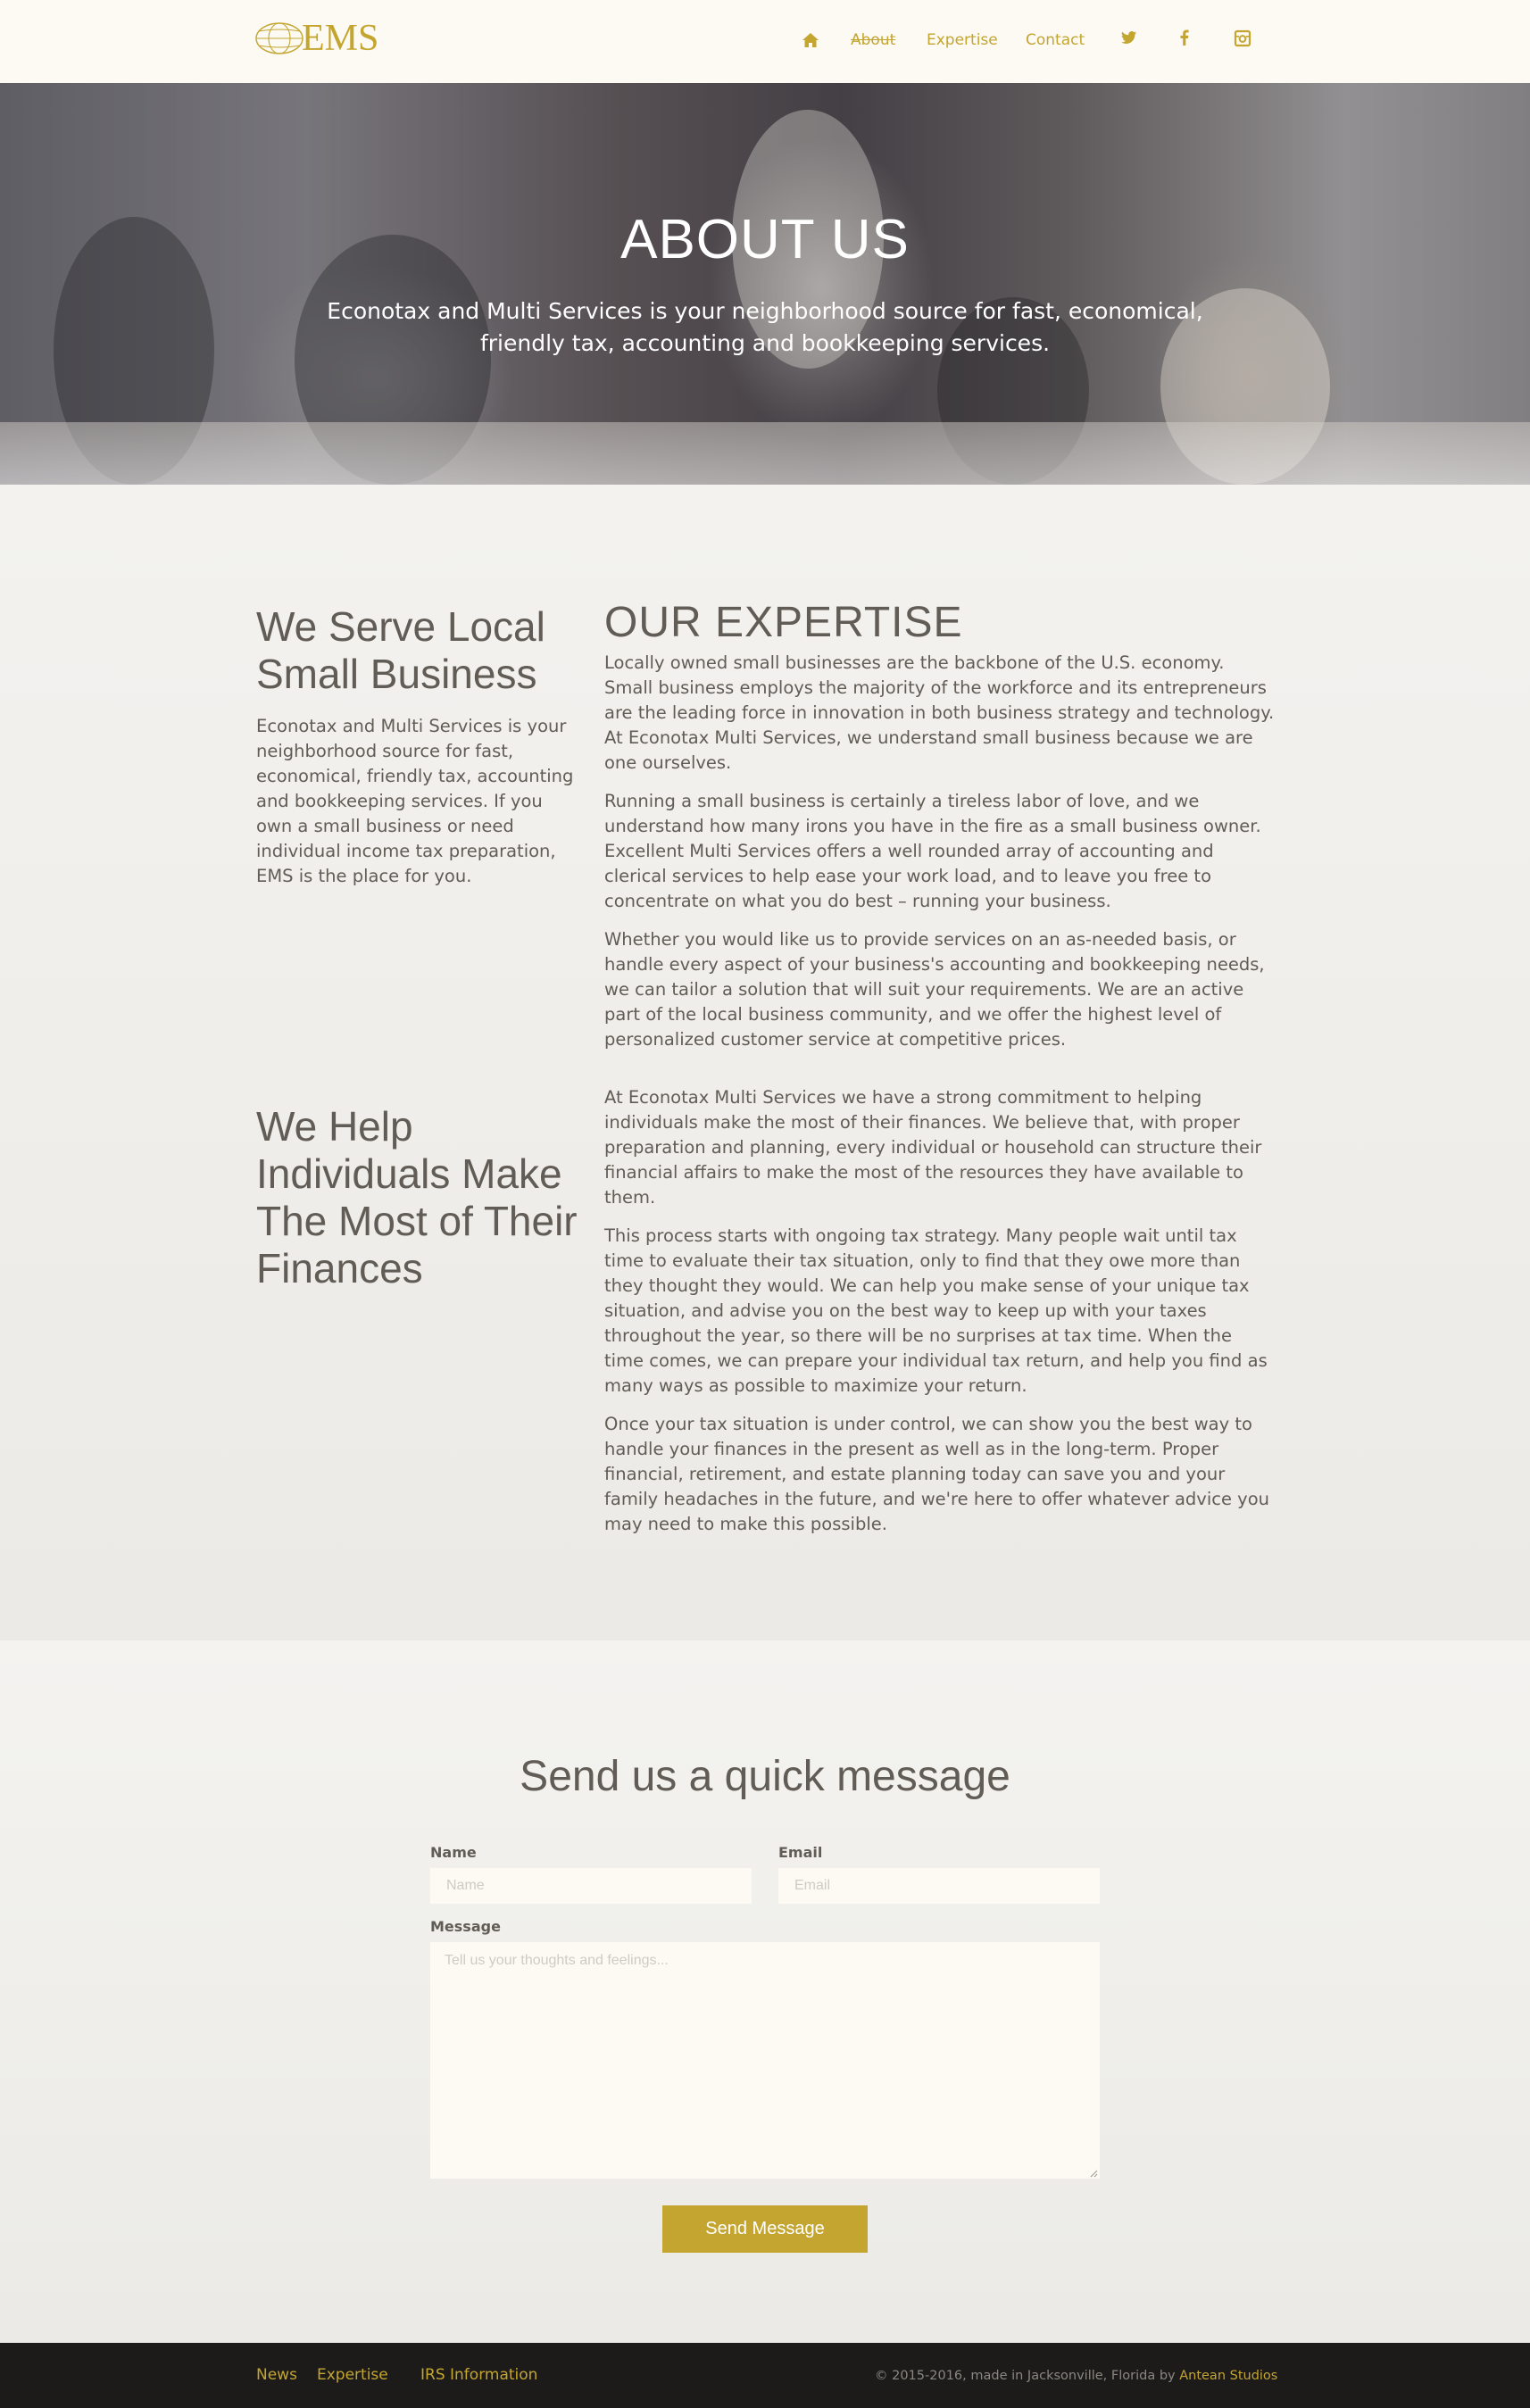  I want to click on hero-title: ABOUT US, so click(765, 240).